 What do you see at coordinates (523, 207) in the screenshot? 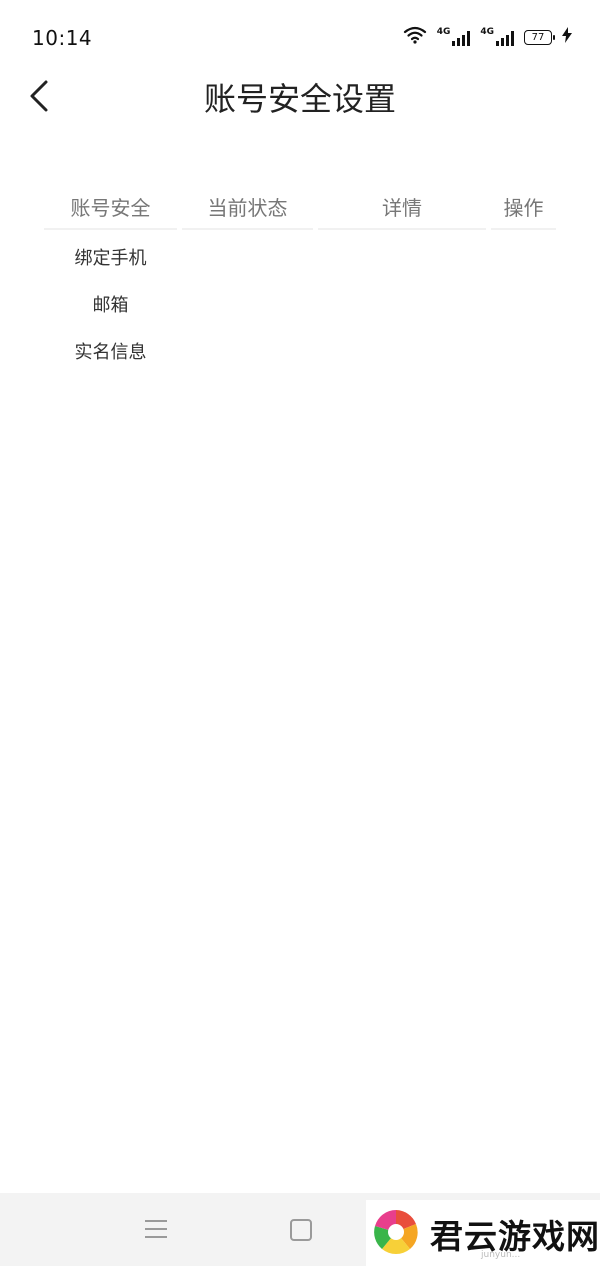
I see `column-header-action: 操作` at bounding box center [523, 207].